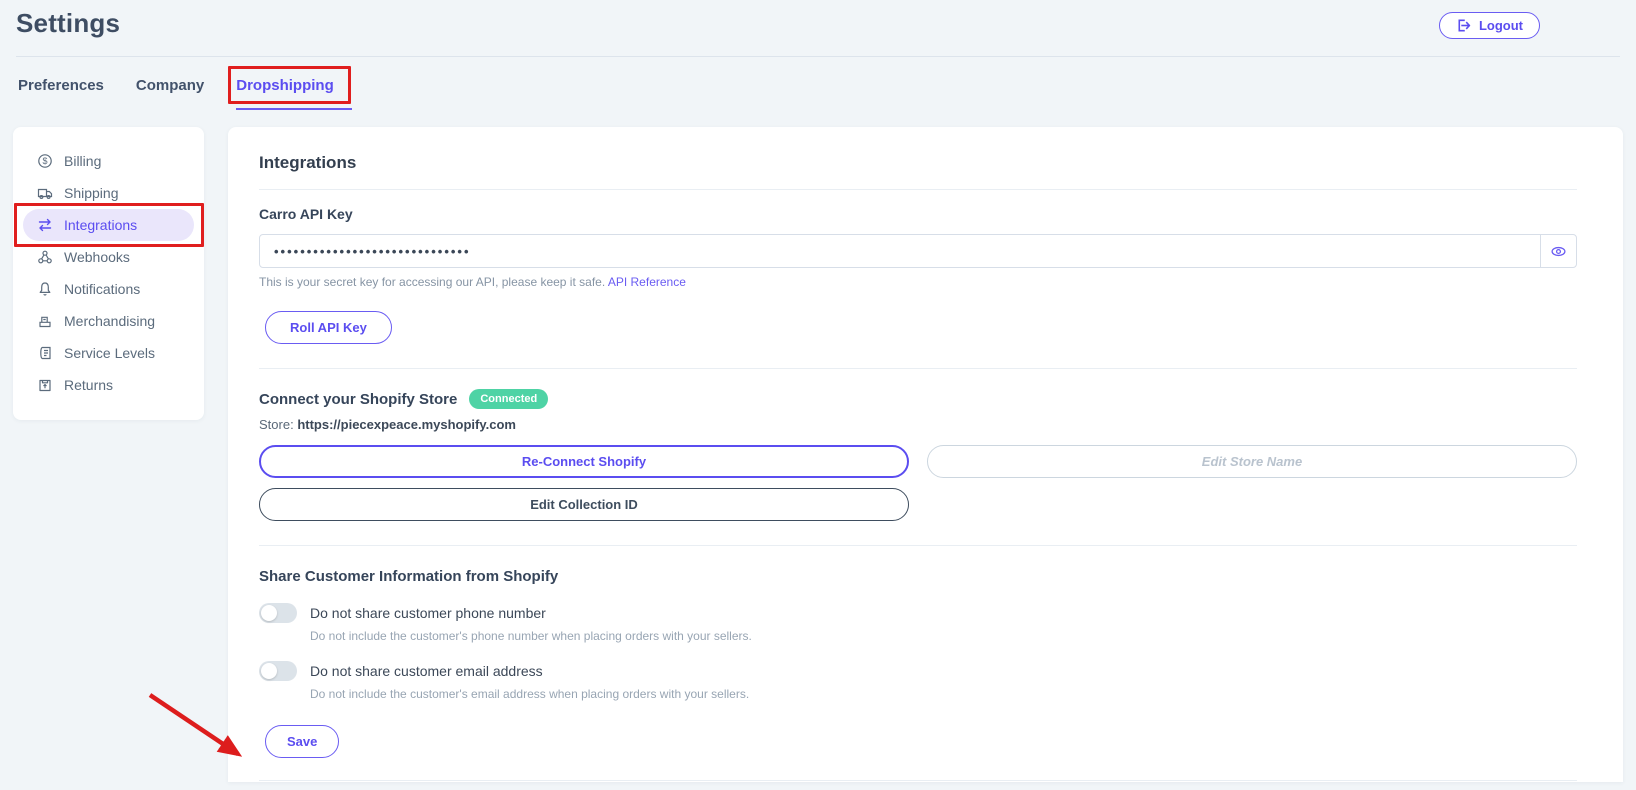  What do you see at coordinates (45, 353) in the screenshot?
I see `service-levels-document-icon` at bounding box center [45, 353].